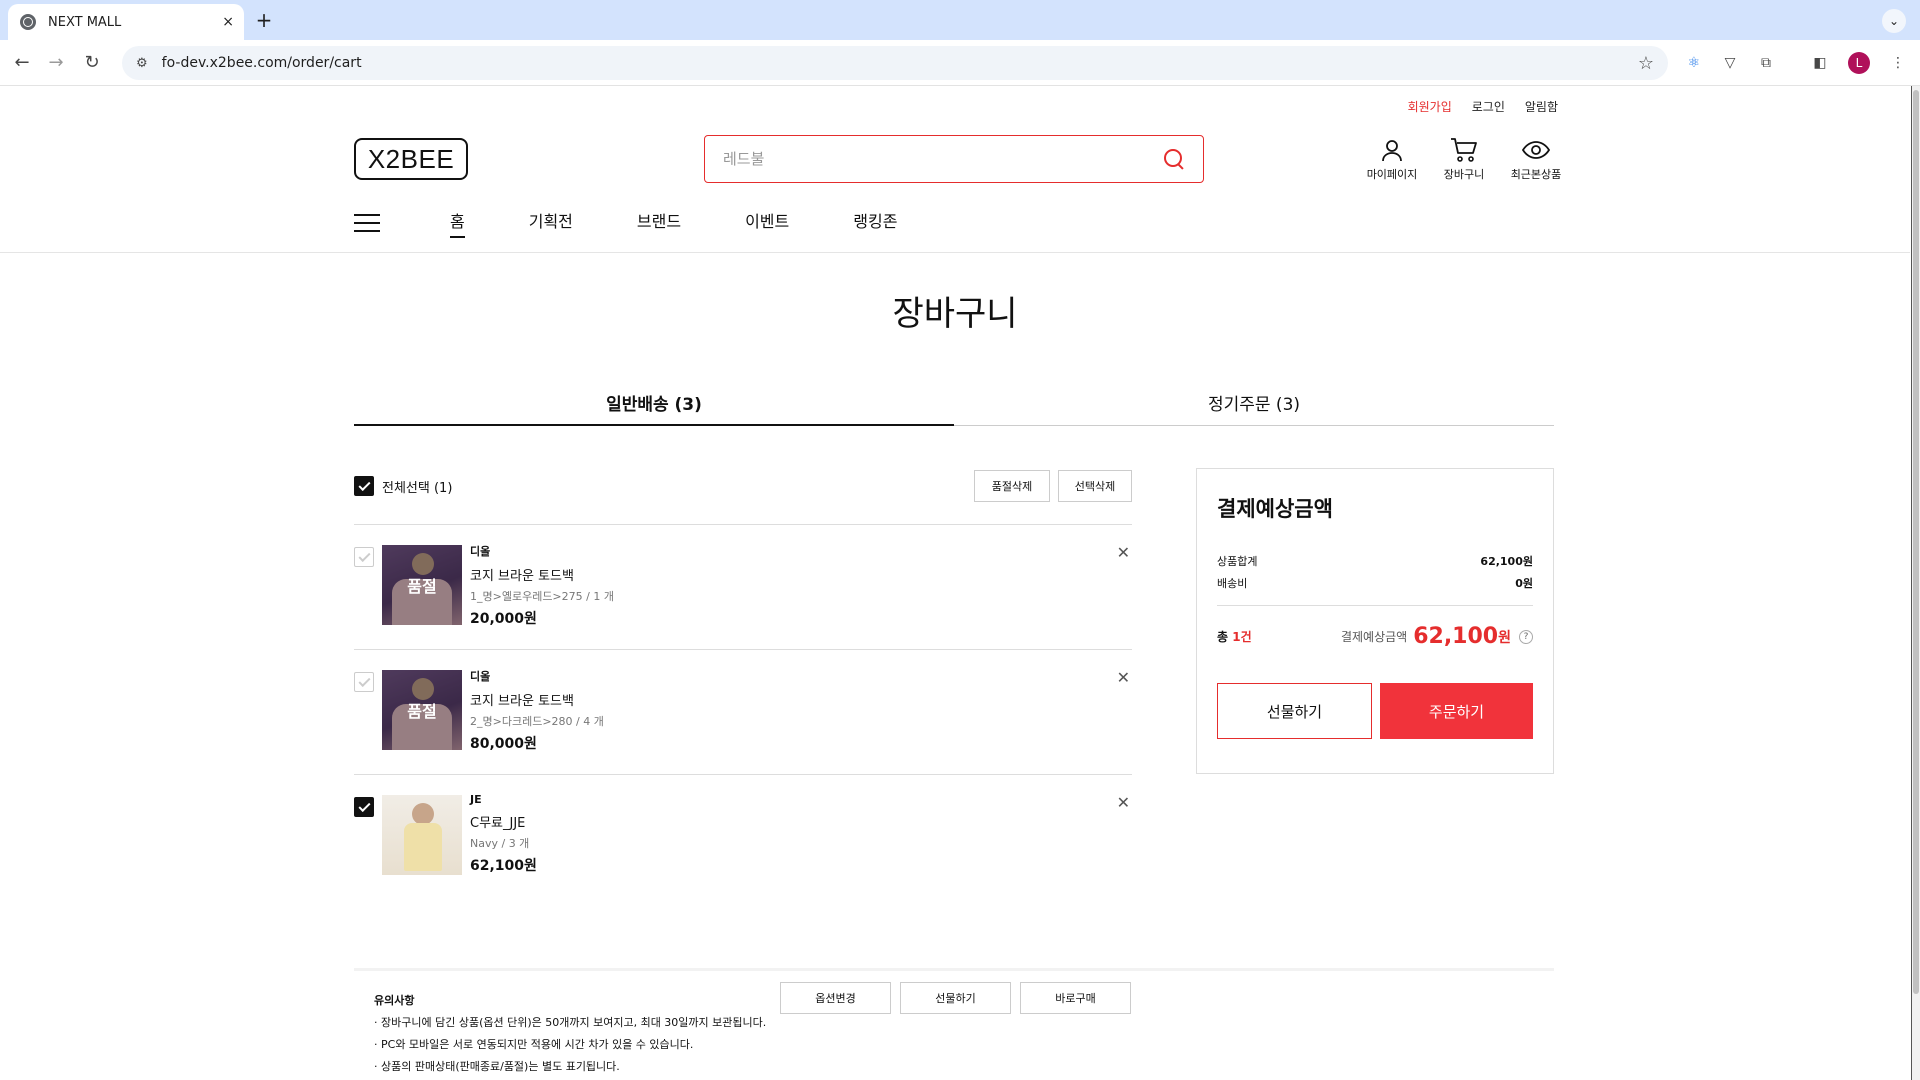  What do you see at coordinates (1730, 63) in the screenshot?
I see `vue-extension-icon: ▽` at bounding box center [1730, 63].